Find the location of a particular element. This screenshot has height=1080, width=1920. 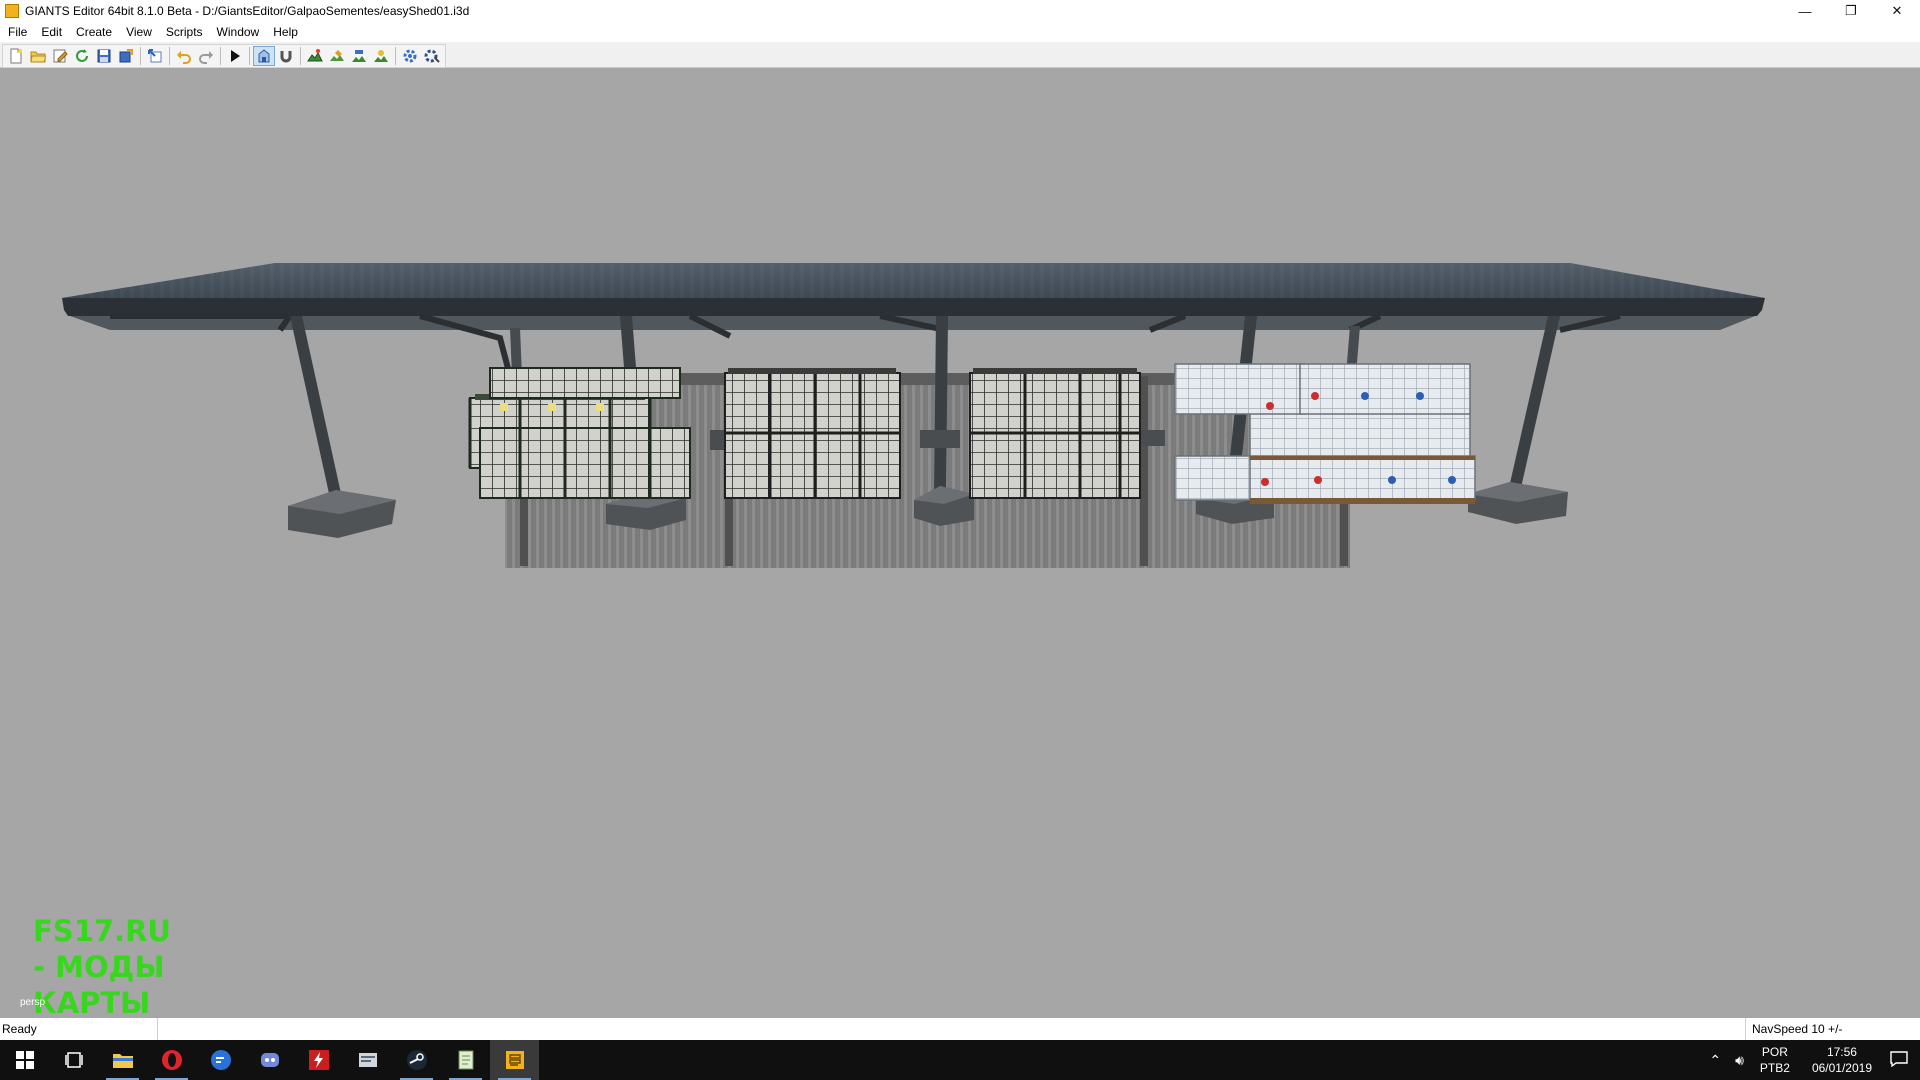

menu-window: Window is located at coordinates (238, 32).